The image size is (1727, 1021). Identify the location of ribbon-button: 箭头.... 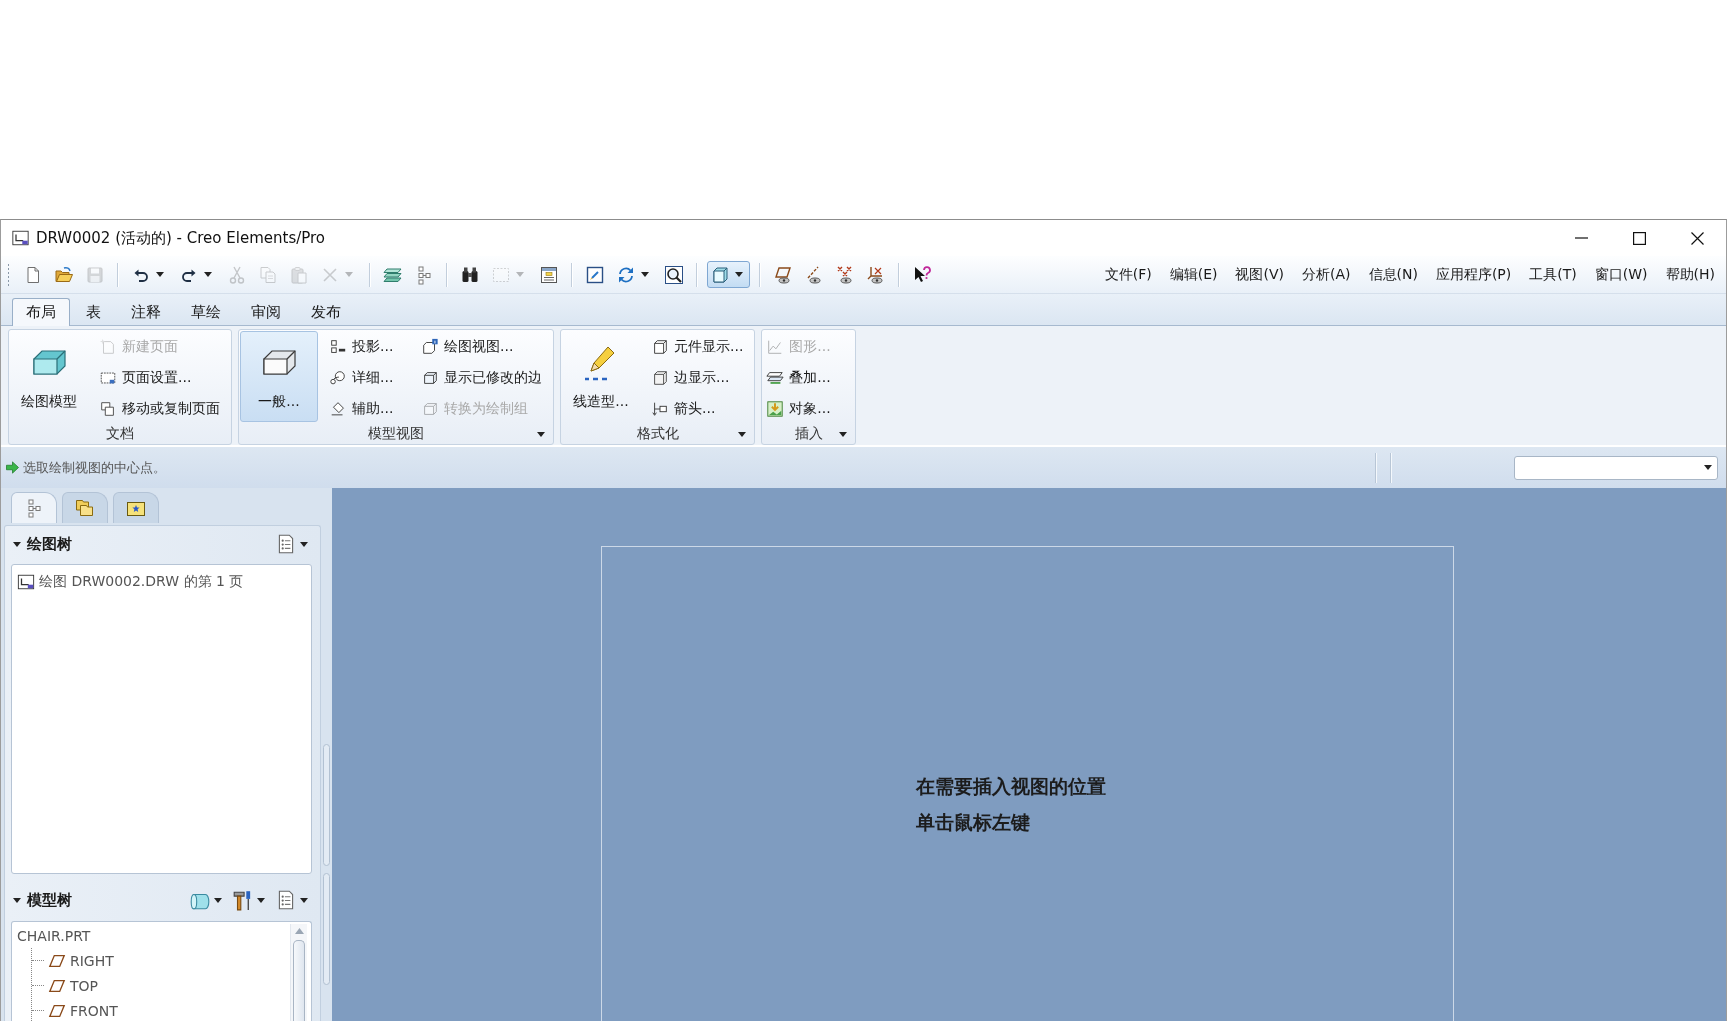
(697, 408).